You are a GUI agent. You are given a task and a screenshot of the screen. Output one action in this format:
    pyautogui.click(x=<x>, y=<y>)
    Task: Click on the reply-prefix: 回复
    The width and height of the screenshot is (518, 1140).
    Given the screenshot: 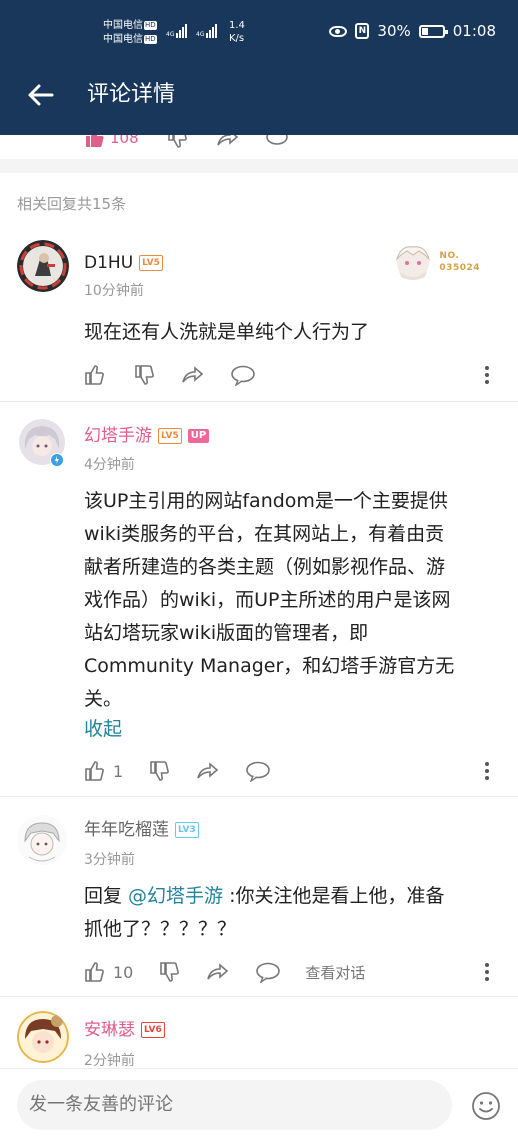 What is the action you would take?
    pyautogui.click(x=106, y=896)
    